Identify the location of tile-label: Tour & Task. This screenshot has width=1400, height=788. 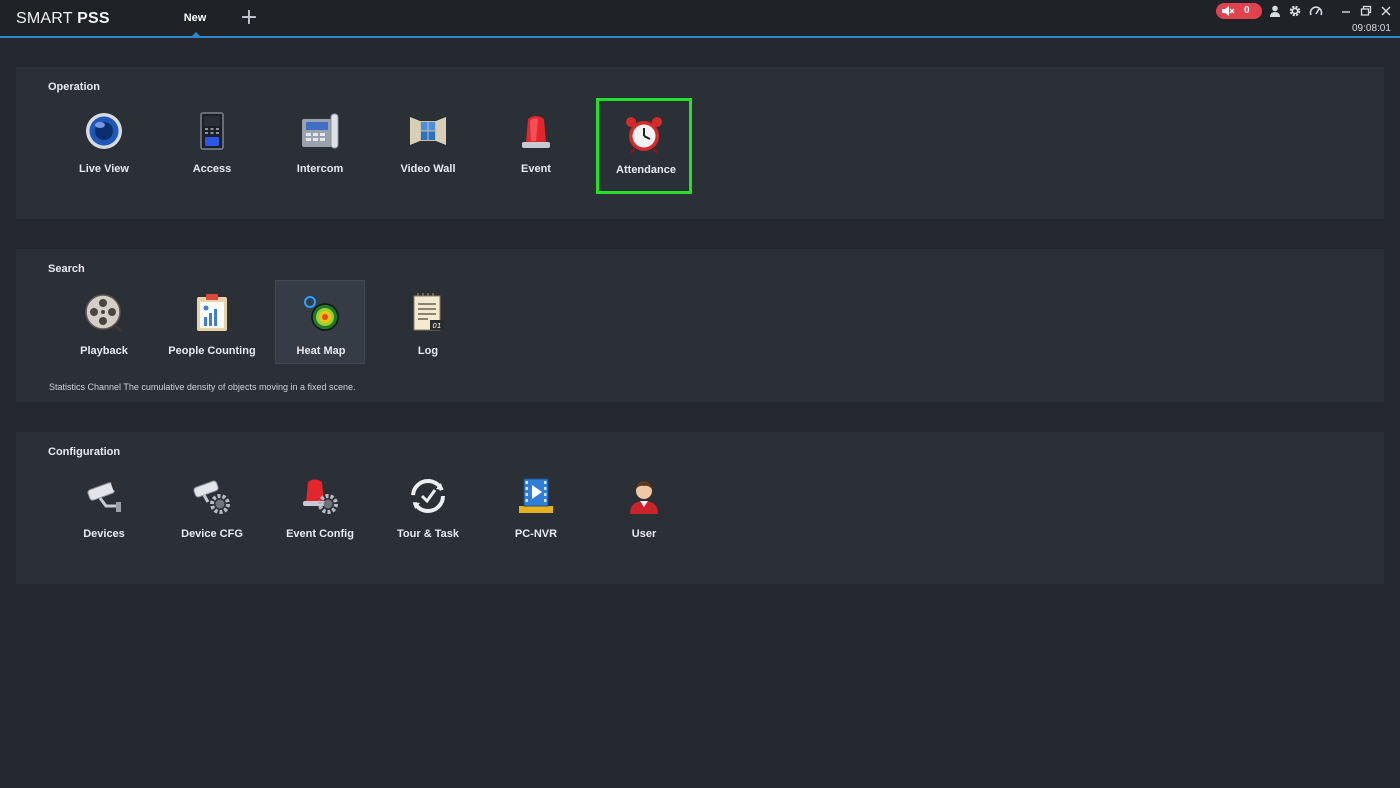
(428, 534).